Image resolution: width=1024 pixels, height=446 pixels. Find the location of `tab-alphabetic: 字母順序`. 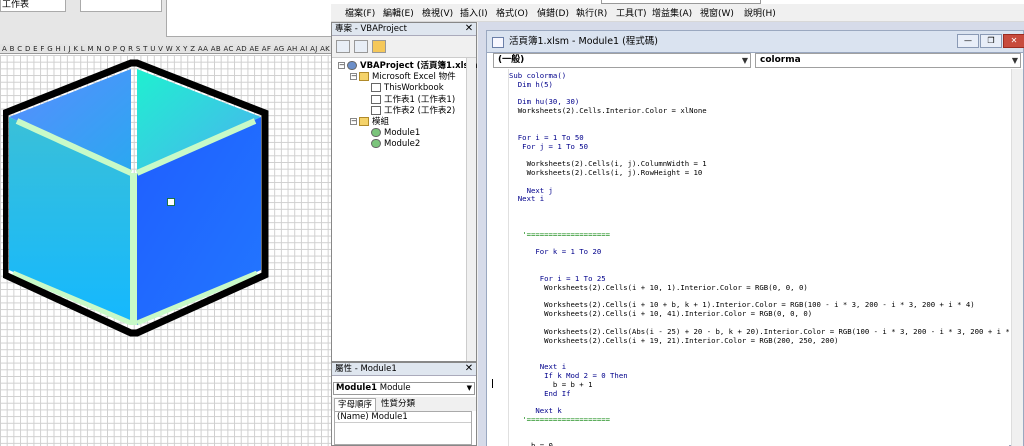

tab-alphabetic: 字母順序 is located at coordinates (355, 404).